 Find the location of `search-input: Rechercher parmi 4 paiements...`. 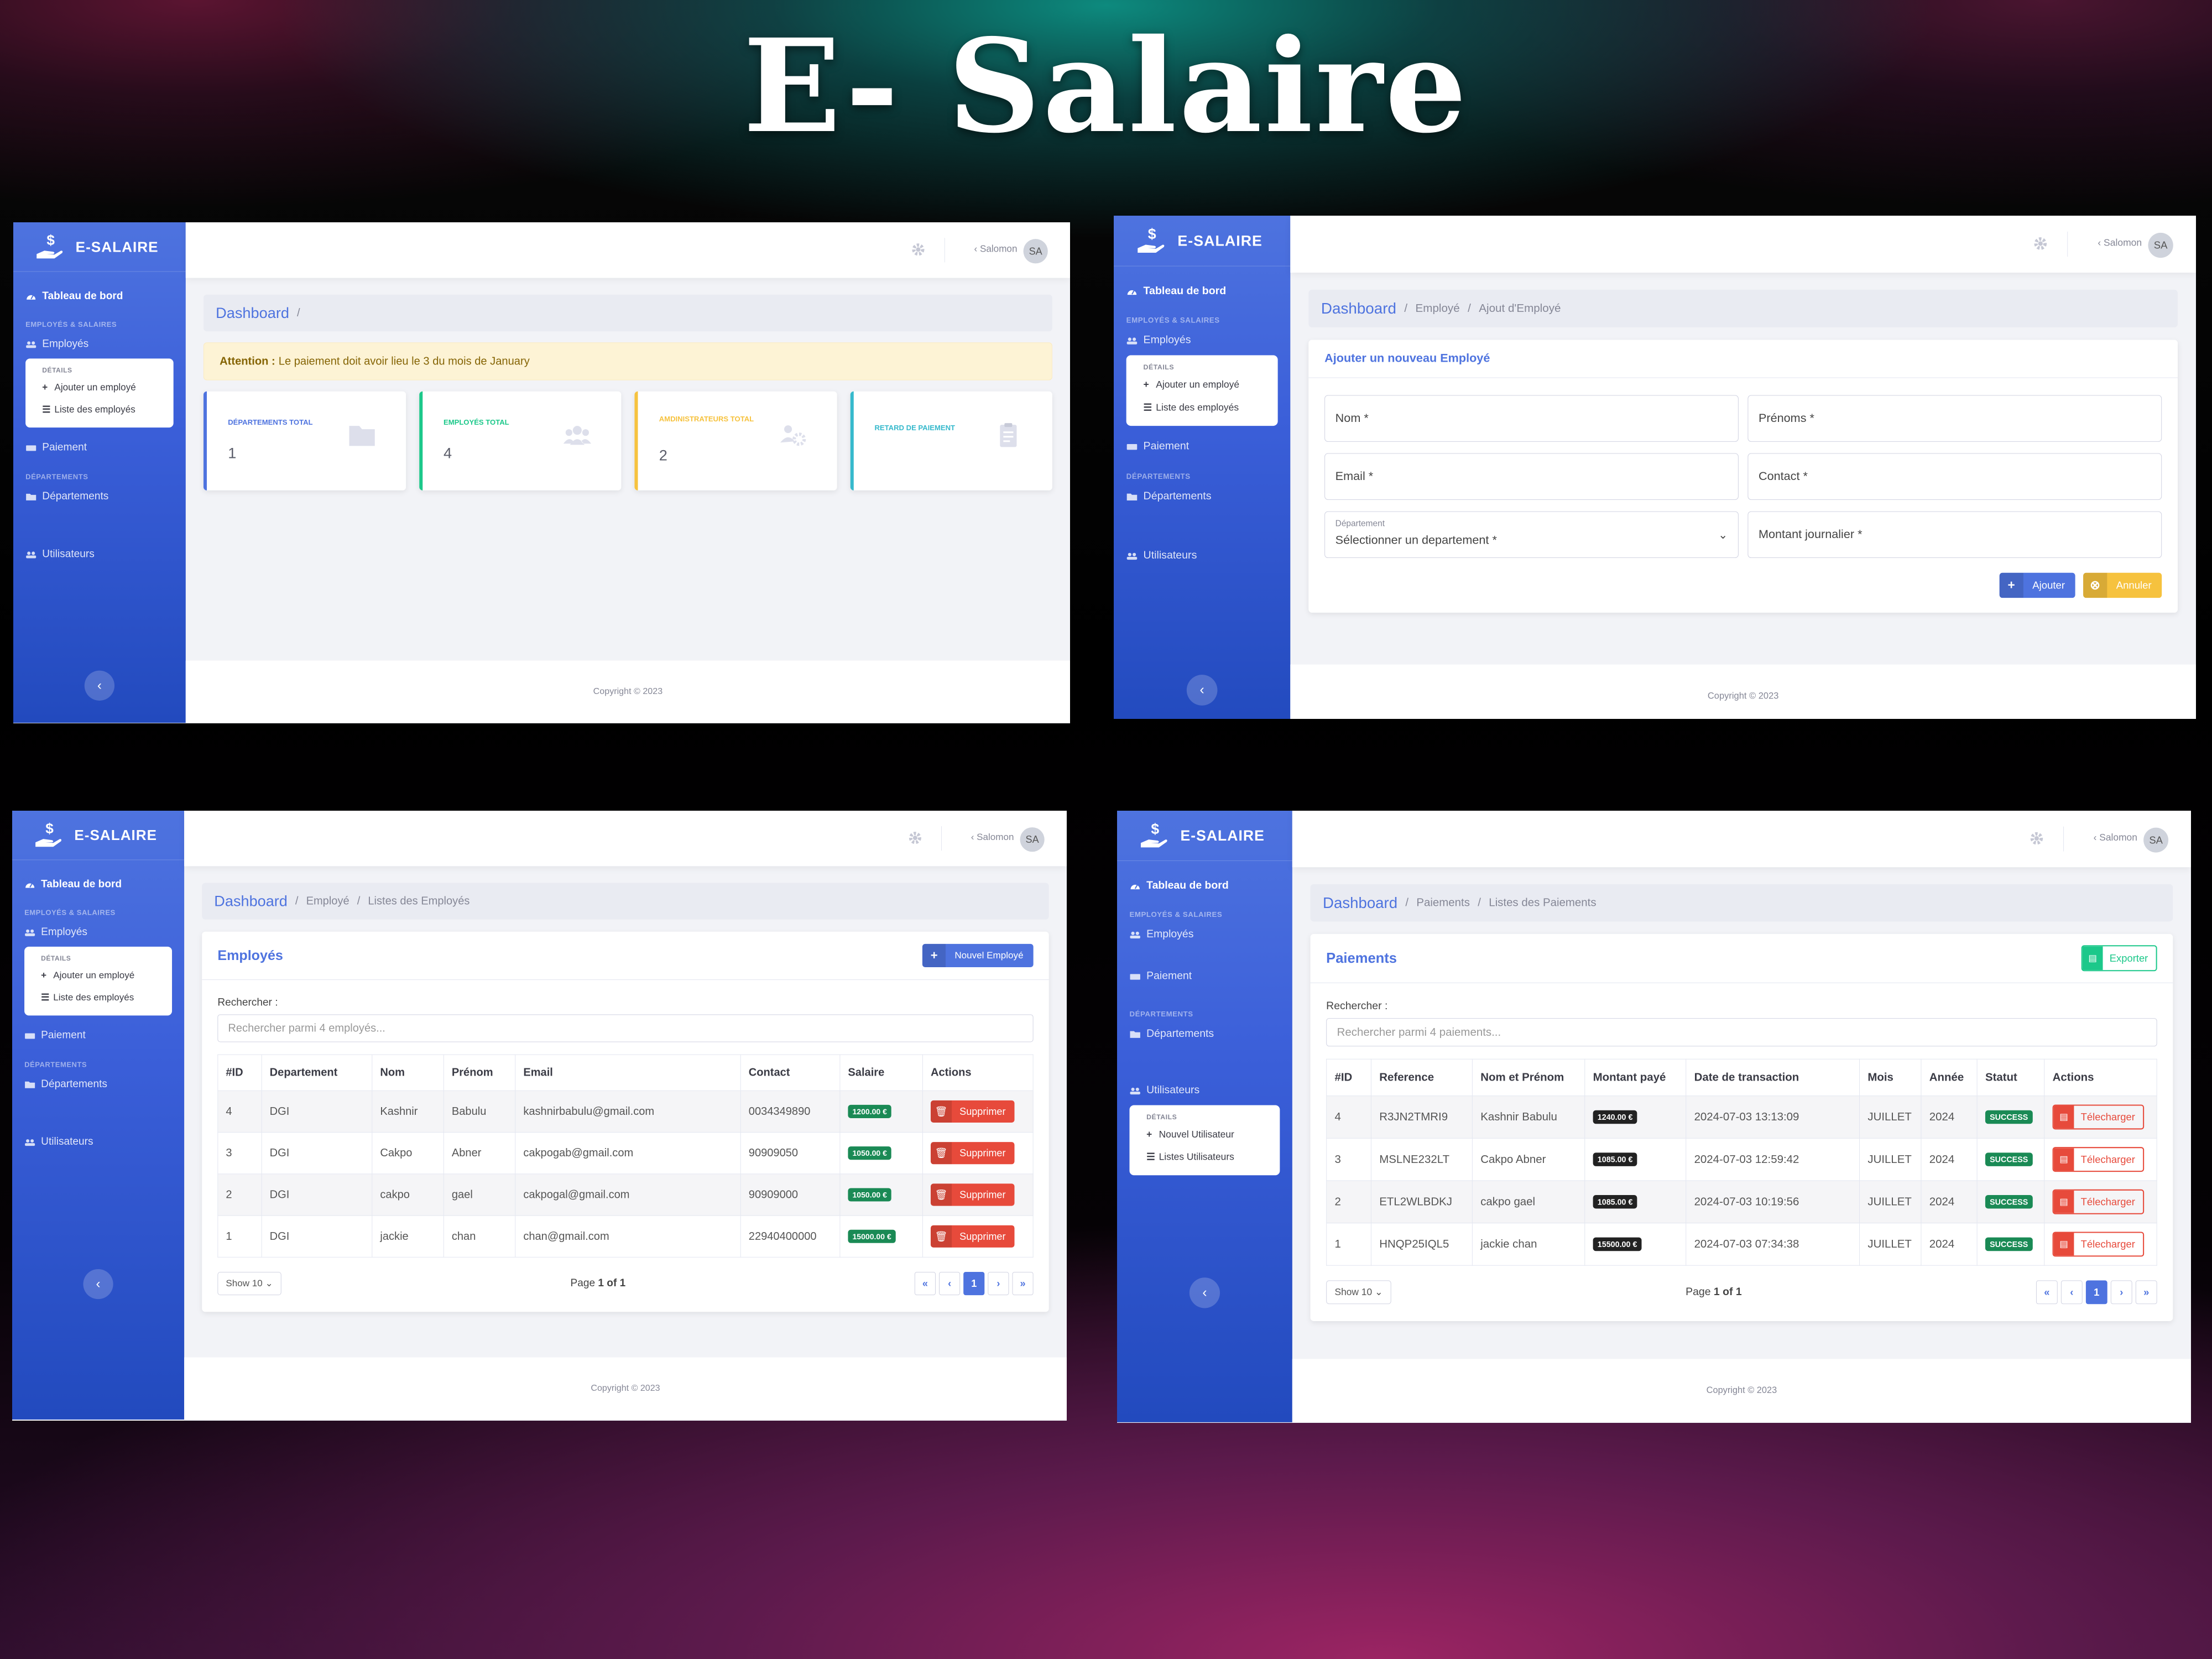

search-input: Rechercher parmi 4 paiements... is located at coordinates (1742, 1033).